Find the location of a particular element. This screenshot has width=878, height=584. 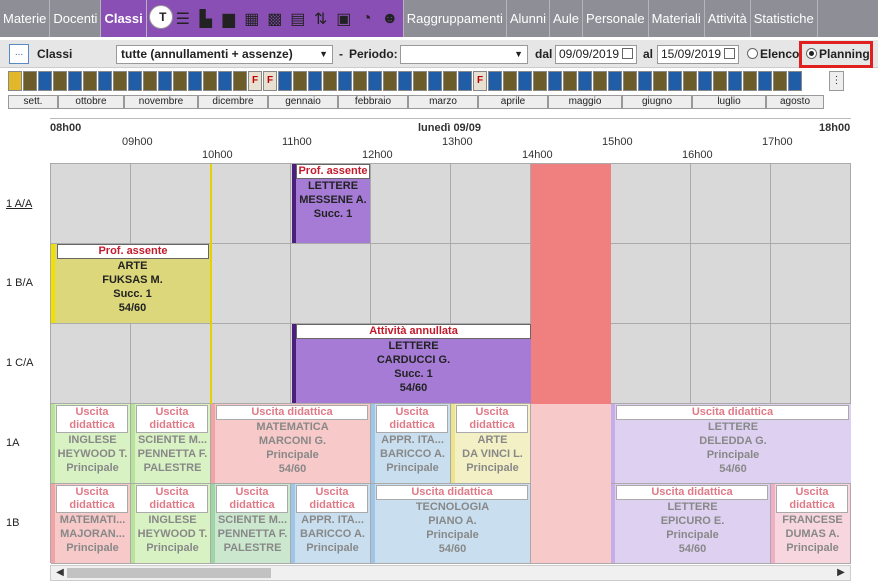

row-label-1ca: 1 C/A is located at coordinates (20, 363).